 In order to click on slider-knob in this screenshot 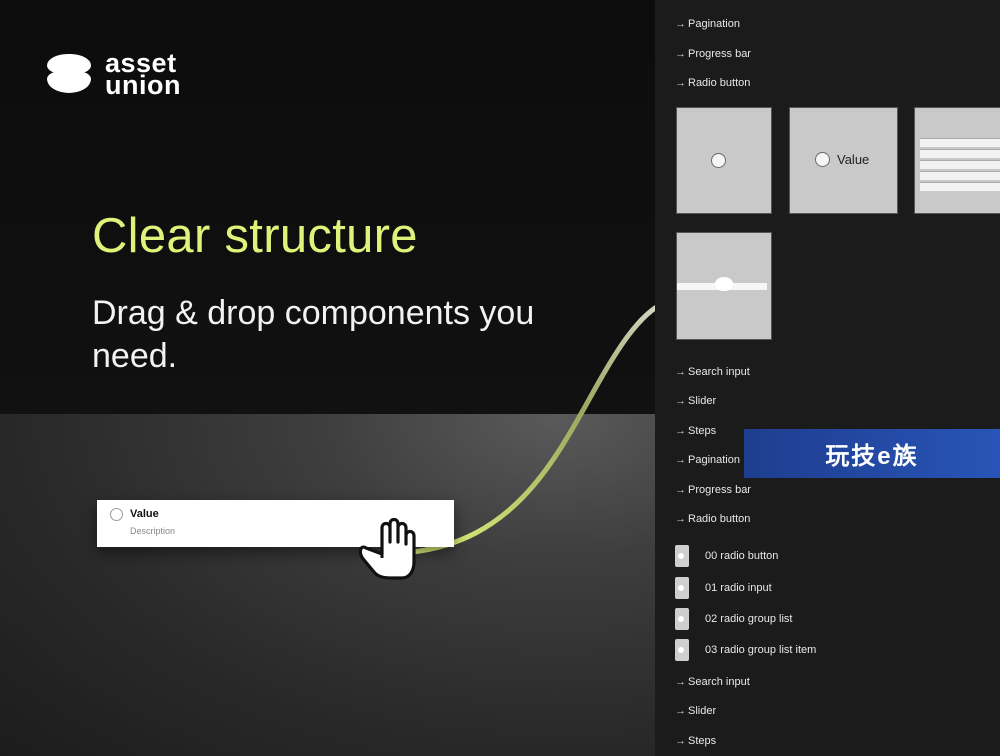, I will do `click(724, 284)`.